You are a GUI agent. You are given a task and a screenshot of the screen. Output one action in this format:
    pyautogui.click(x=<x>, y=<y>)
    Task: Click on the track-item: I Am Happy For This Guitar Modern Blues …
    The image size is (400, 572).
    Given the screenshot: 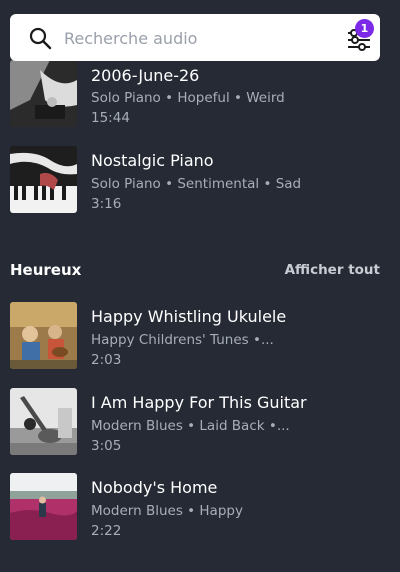 What is the action you would take?
    pyautogui.click(x=200, y=422)
    